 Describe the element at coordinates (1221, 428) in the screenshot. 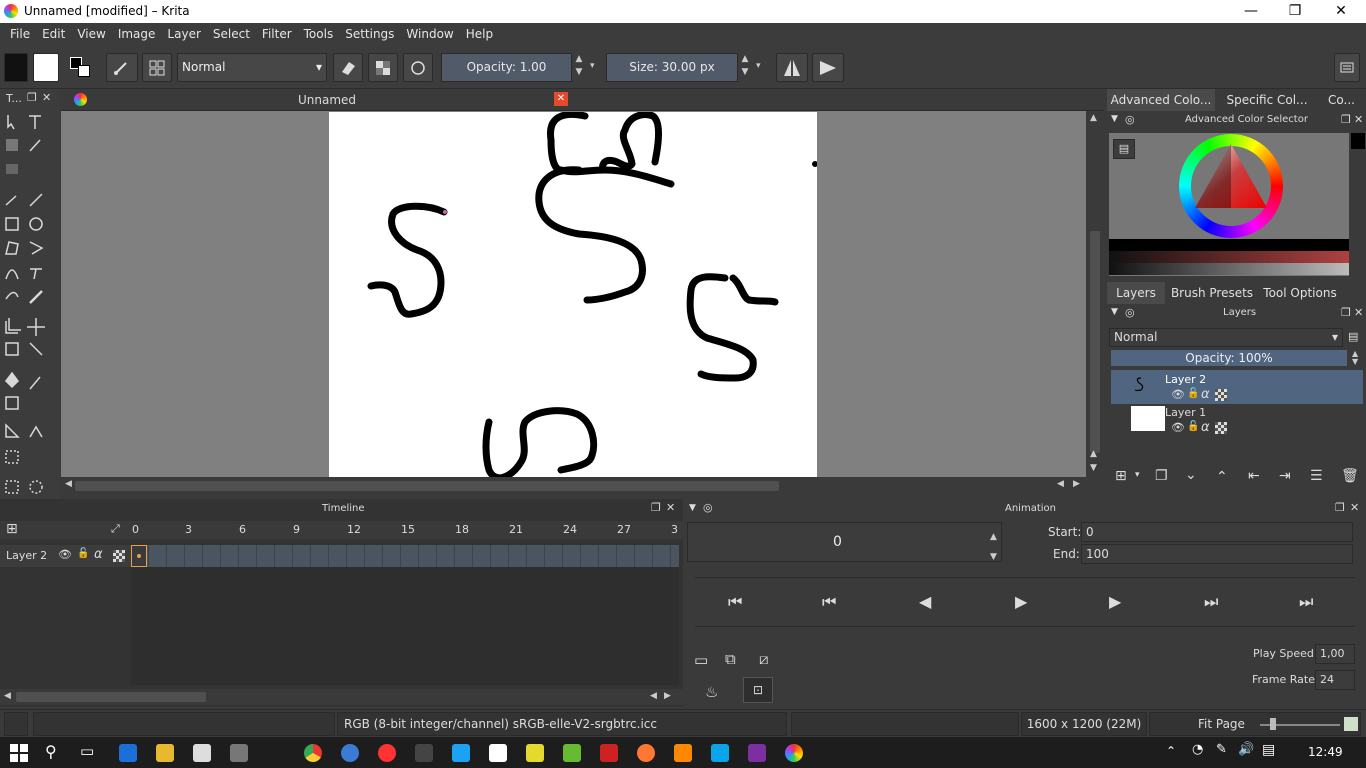

I see `layer-1-alpha-lock-icon` at that location.